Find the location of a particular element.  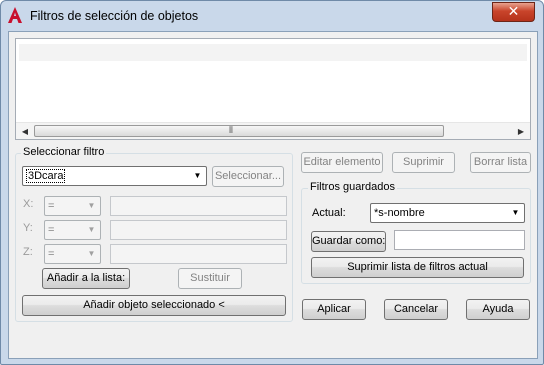

y-label: Y: is located at coordinates (28, 228).